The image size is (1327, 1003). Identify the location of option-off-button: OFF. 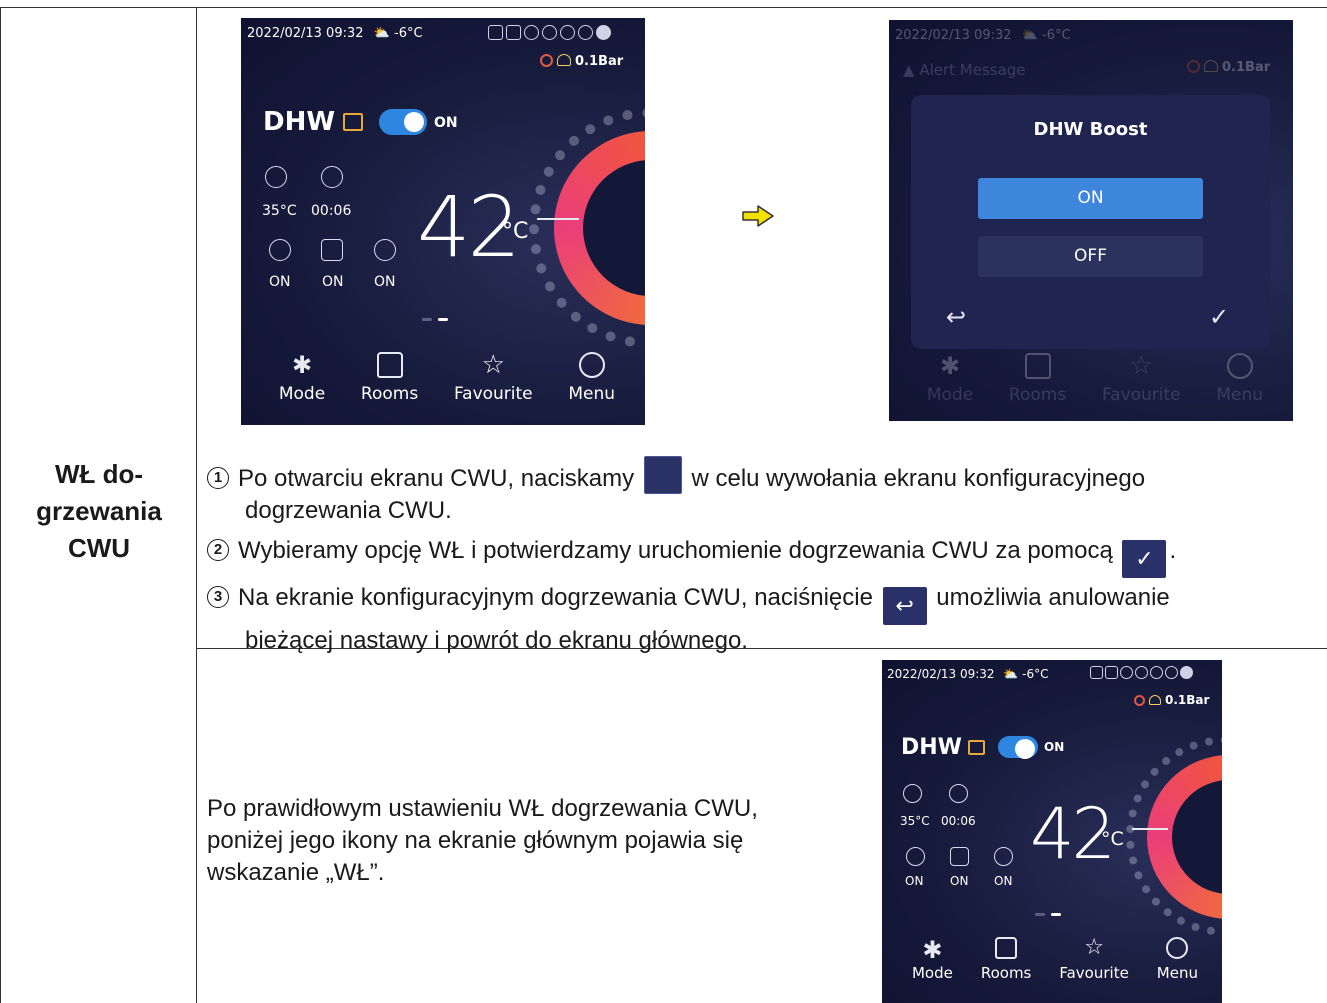
(1090, 256).